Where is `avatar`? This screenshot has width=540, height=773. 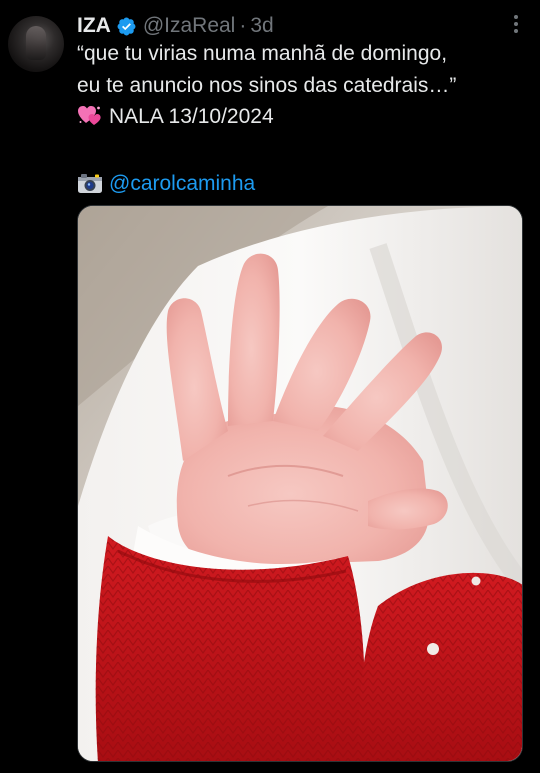
avatar is located at coordinates (36, 44).